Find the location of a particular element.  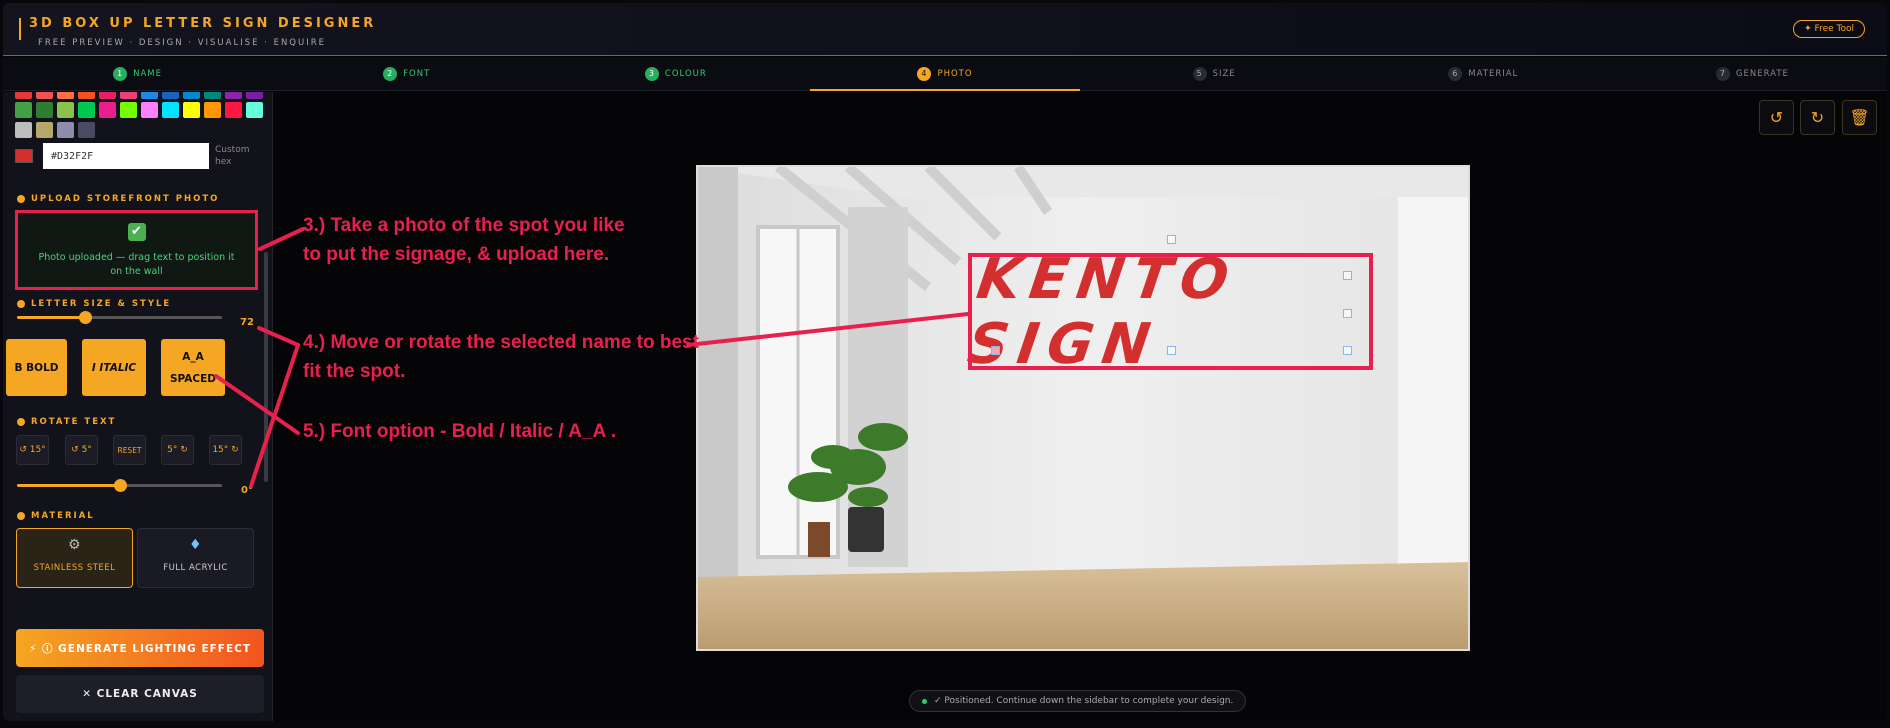

step-tab-colour: 3 COLOUR is located at coordinates (675, 73).